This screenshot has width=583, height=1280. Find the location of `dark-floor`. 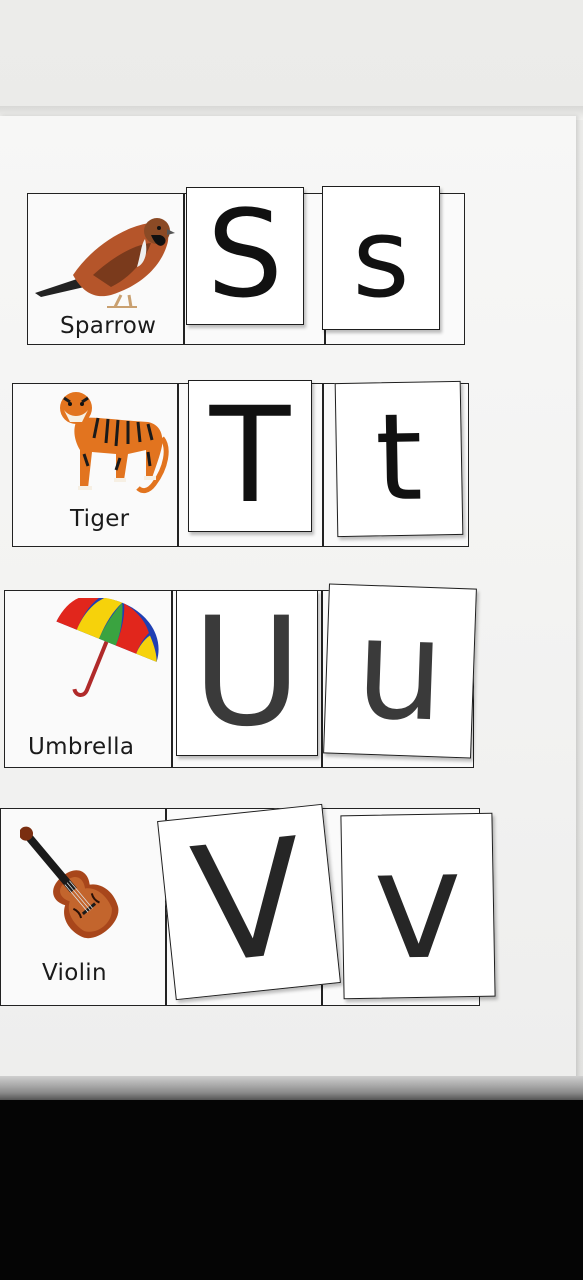

dark-floor is located at coordinates (291, 1190).